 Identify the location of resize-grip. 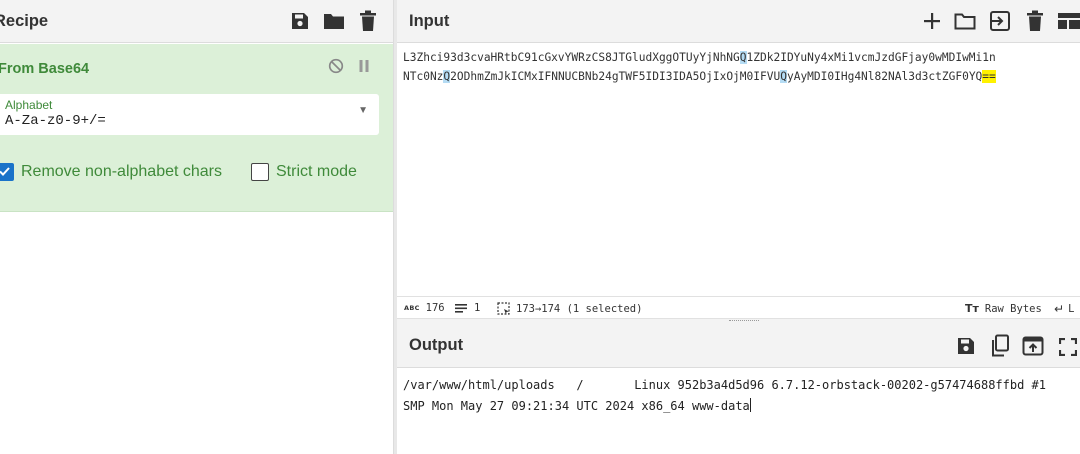
(744, 321).